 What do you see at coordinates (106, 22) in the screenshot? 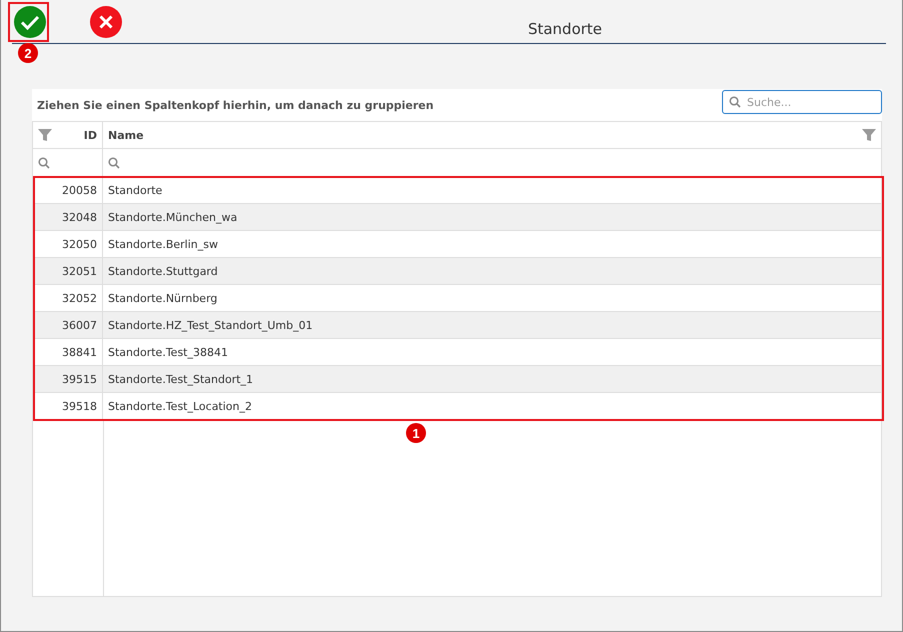
I see `cancel-button` at bounding box center [106, 22].